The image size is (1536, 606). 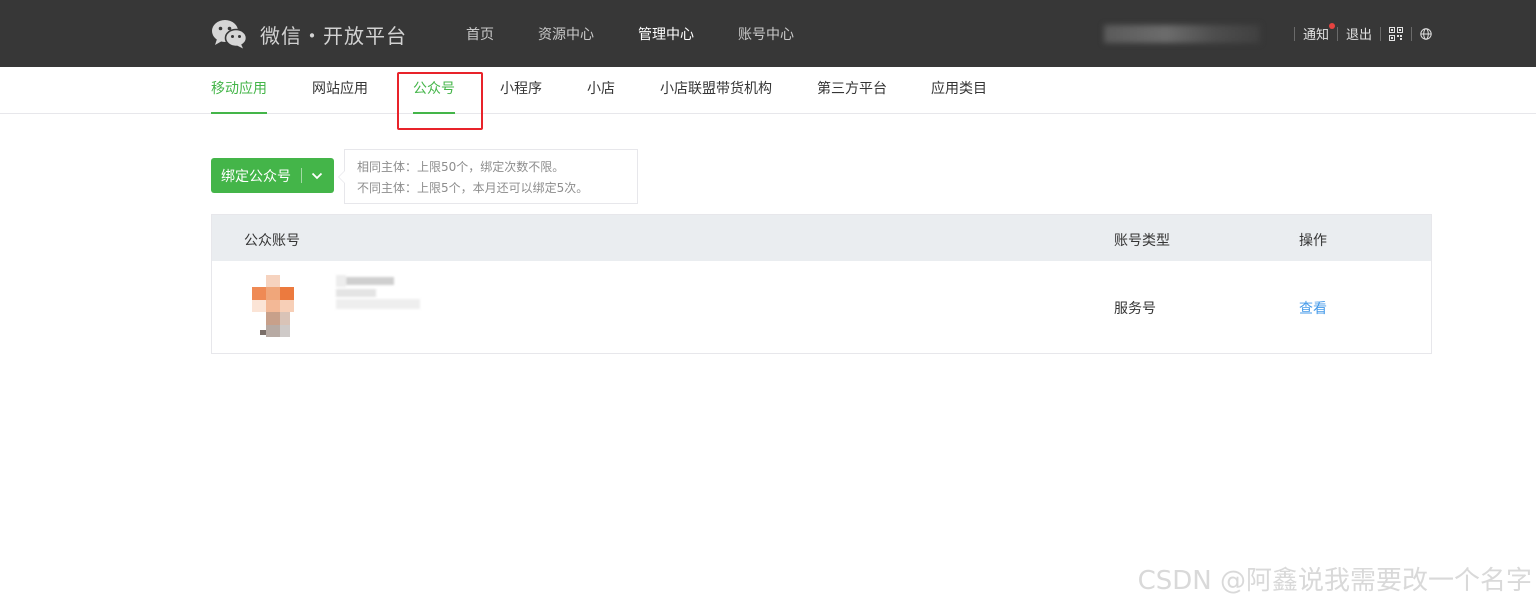 I want to click on main-nav: 首页 资源中心 管理中心 账号中心, so click(x=652, y=33).